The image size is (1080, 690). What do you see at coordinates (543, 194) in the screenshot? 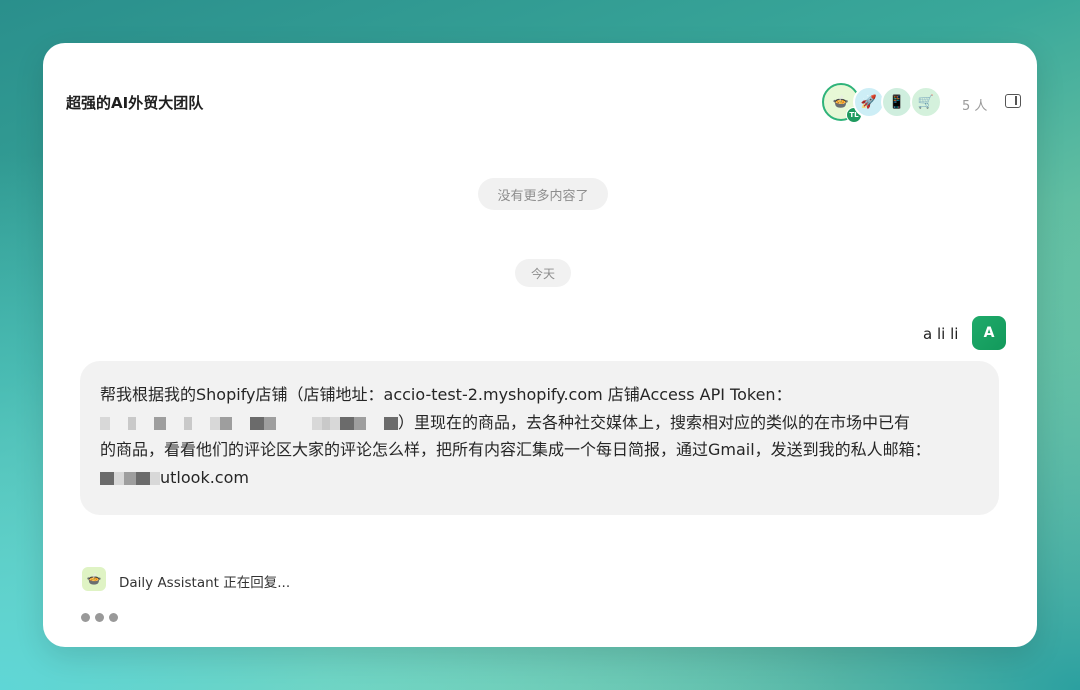
I see `no-more-content-label: 没有更多内容了` at bounding box center [543, 194].